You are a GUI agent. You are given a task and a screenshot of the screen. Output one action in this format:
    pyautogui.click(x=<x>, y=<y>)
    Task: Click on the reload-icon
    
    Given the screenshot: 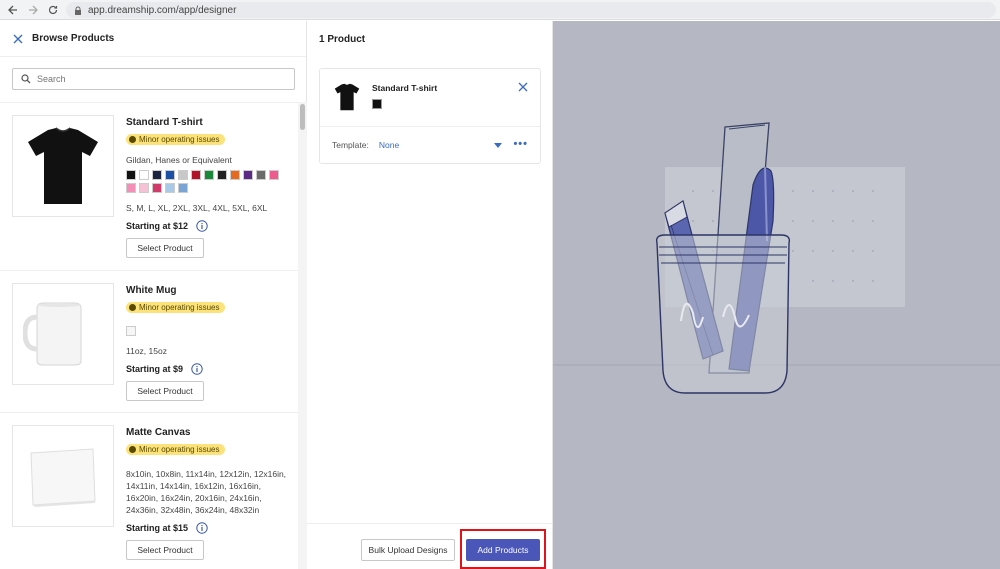 What is the action you would take?
    pyautogui.click(x=53, y=10)
    